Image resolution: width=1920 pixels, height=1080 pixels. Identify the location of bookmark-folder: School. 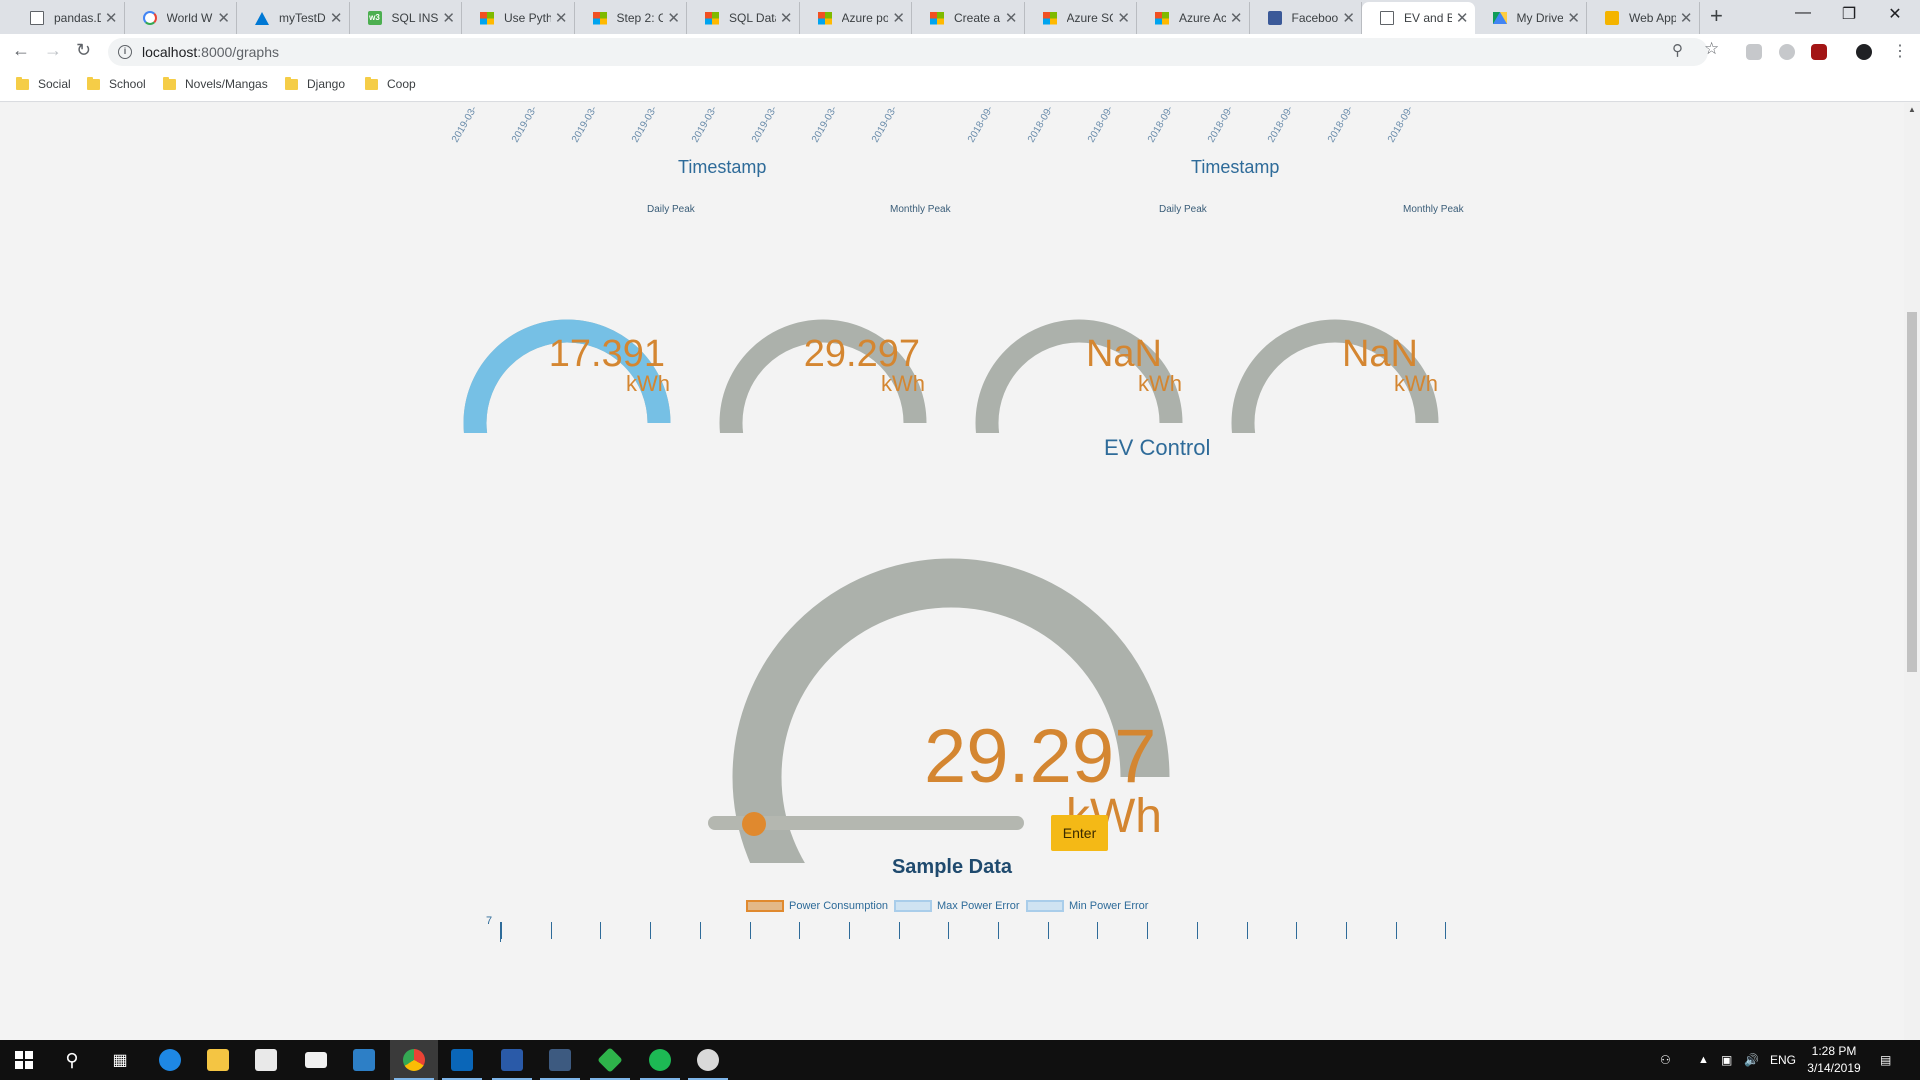
(116, 83).